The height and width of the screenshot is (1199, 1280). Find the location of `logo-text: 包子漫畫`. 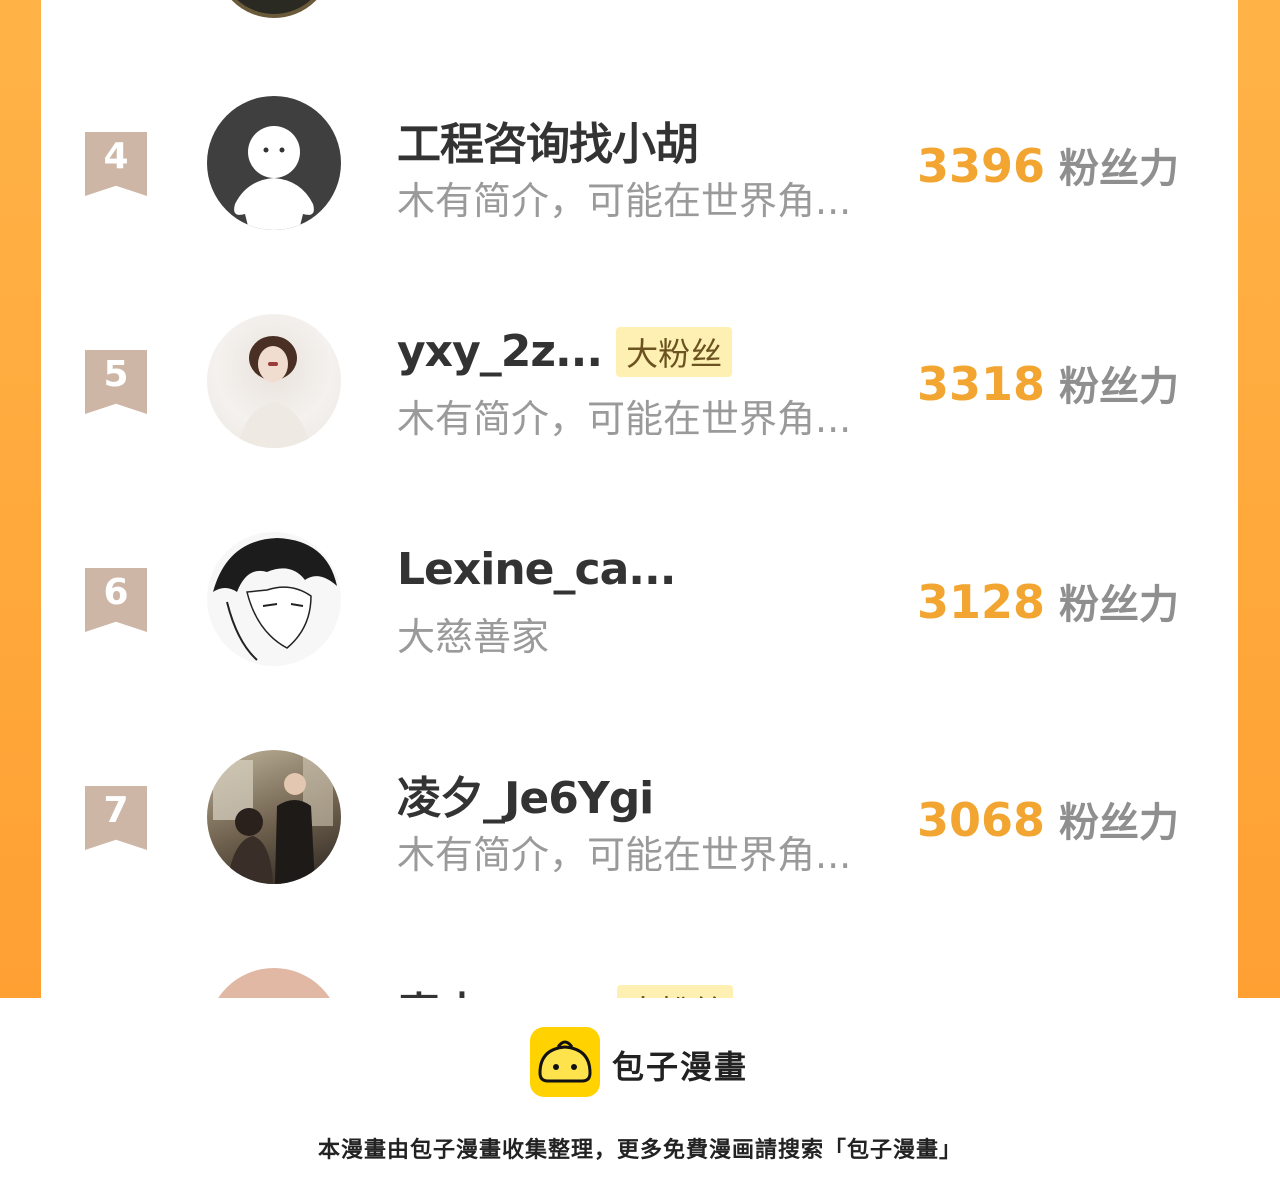

logo-text: 包子漫畫 is located at coordinates (680, 1067).